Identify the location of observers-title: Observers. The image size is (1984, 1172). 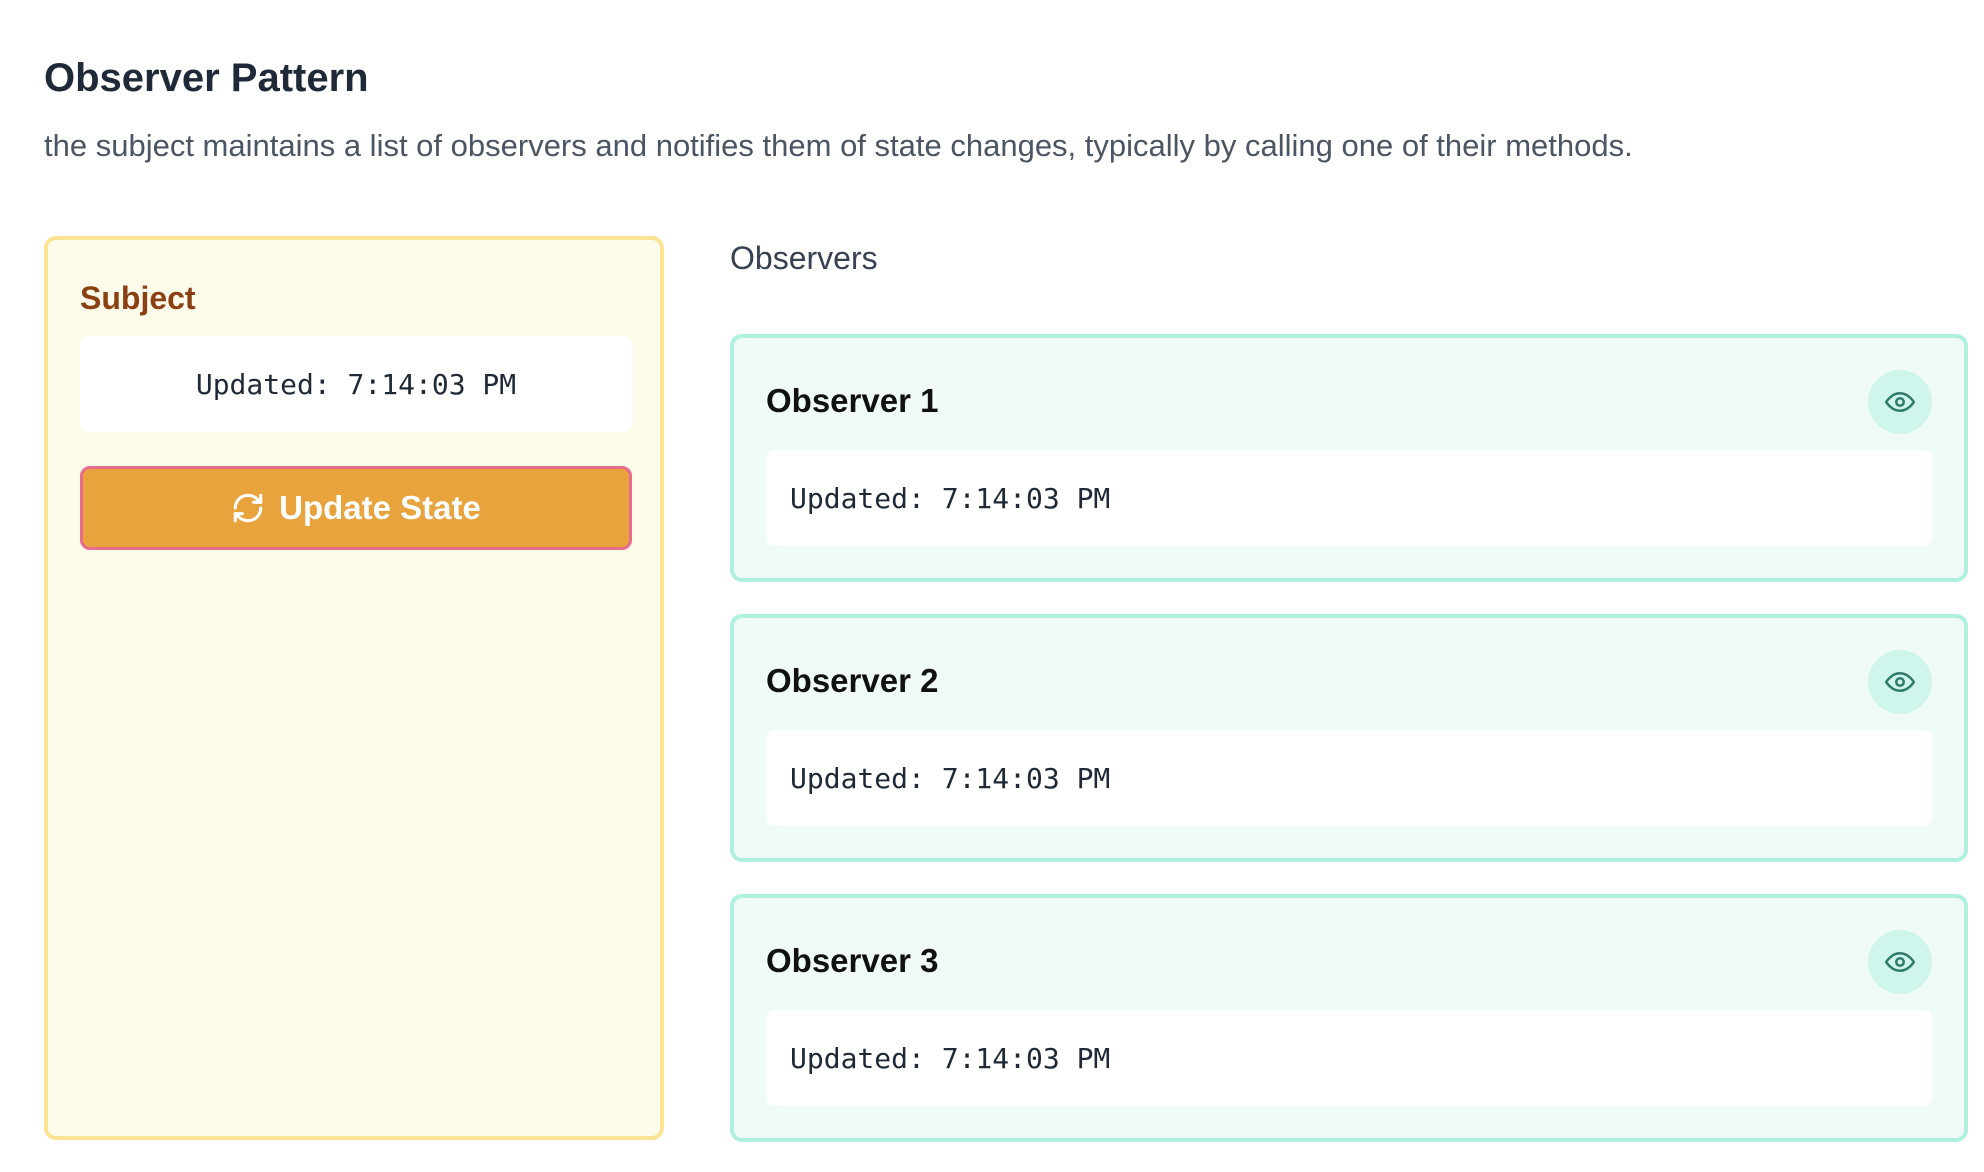
(804, 258).